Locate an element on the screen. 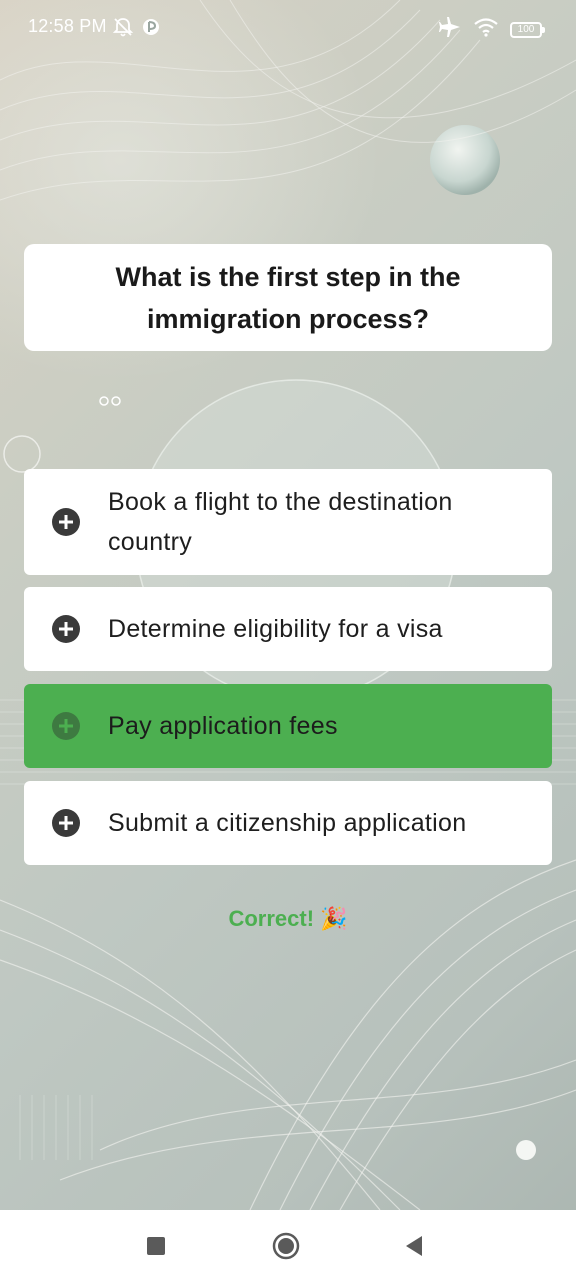  answer-option-label: Determine eligibility for a visa is located at coordinates (275, 629).